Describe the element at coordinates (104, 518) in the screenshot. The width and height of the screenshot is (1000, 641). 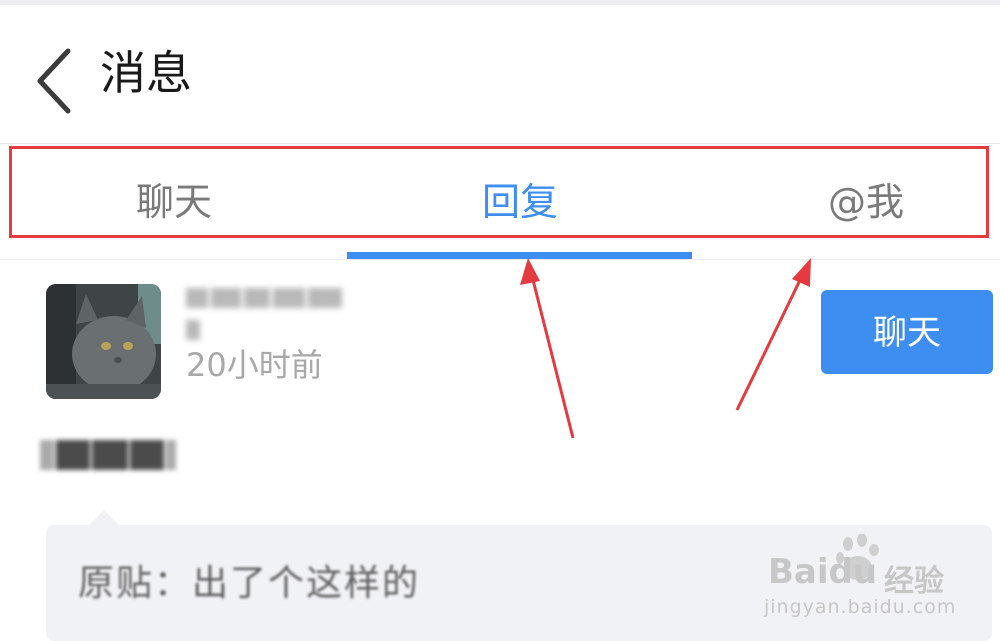
I see `quote-pointer` at that location.